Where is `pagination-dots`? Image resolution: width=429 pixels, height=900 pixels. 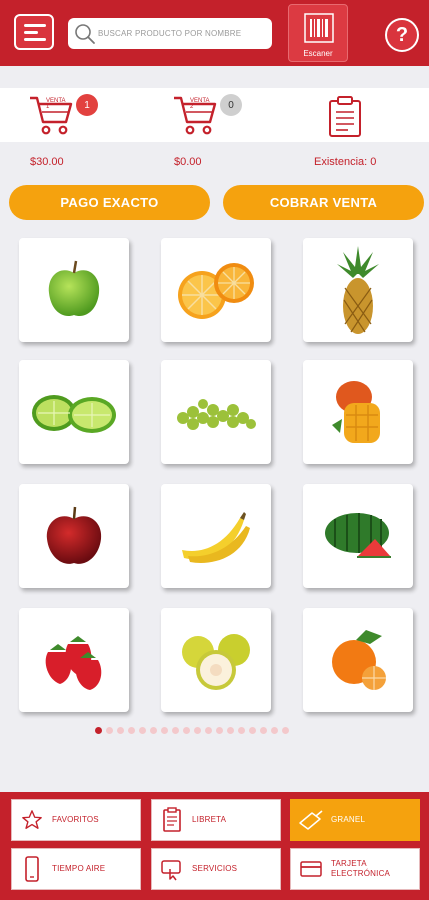
pagination-dots is located at coordinates (192, 730).